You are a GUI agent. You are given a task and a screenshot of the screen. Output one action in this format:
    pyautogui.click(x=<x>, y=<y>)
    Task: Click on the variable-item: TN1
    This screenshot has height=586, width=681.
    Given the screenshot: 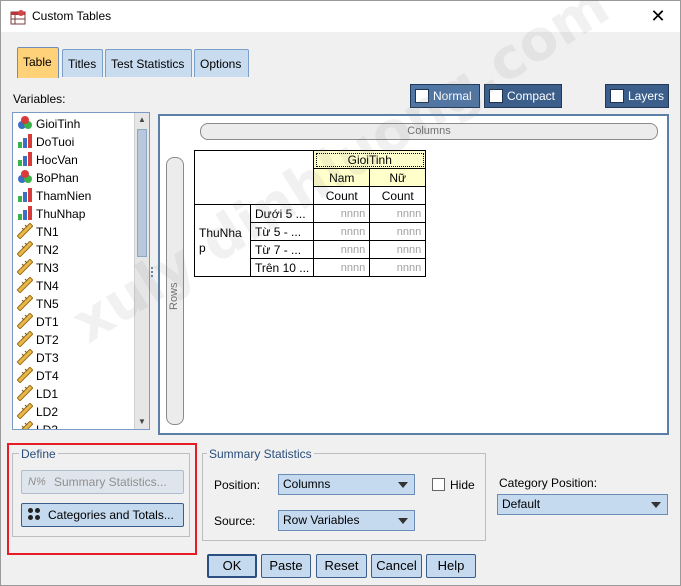 What is the action you would take?
    pyautogui.click(x=37, y=231)
    